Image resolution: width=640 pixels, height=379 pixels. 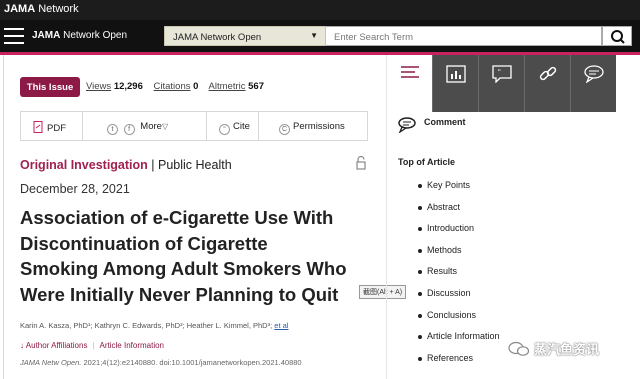 I want to click on toc-heading: Top of Article, so click(x=426, y=162).